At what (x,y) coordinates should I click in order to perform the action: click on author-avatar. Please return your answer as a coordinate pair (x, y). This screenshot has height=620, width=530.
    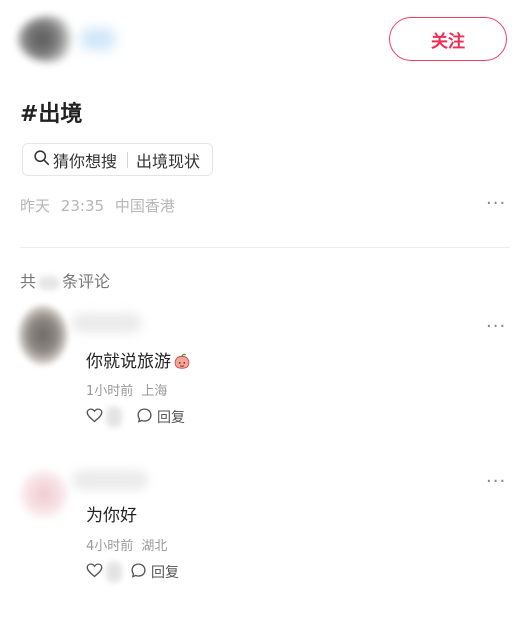
    Looking at the image, I should click on (48, 39).